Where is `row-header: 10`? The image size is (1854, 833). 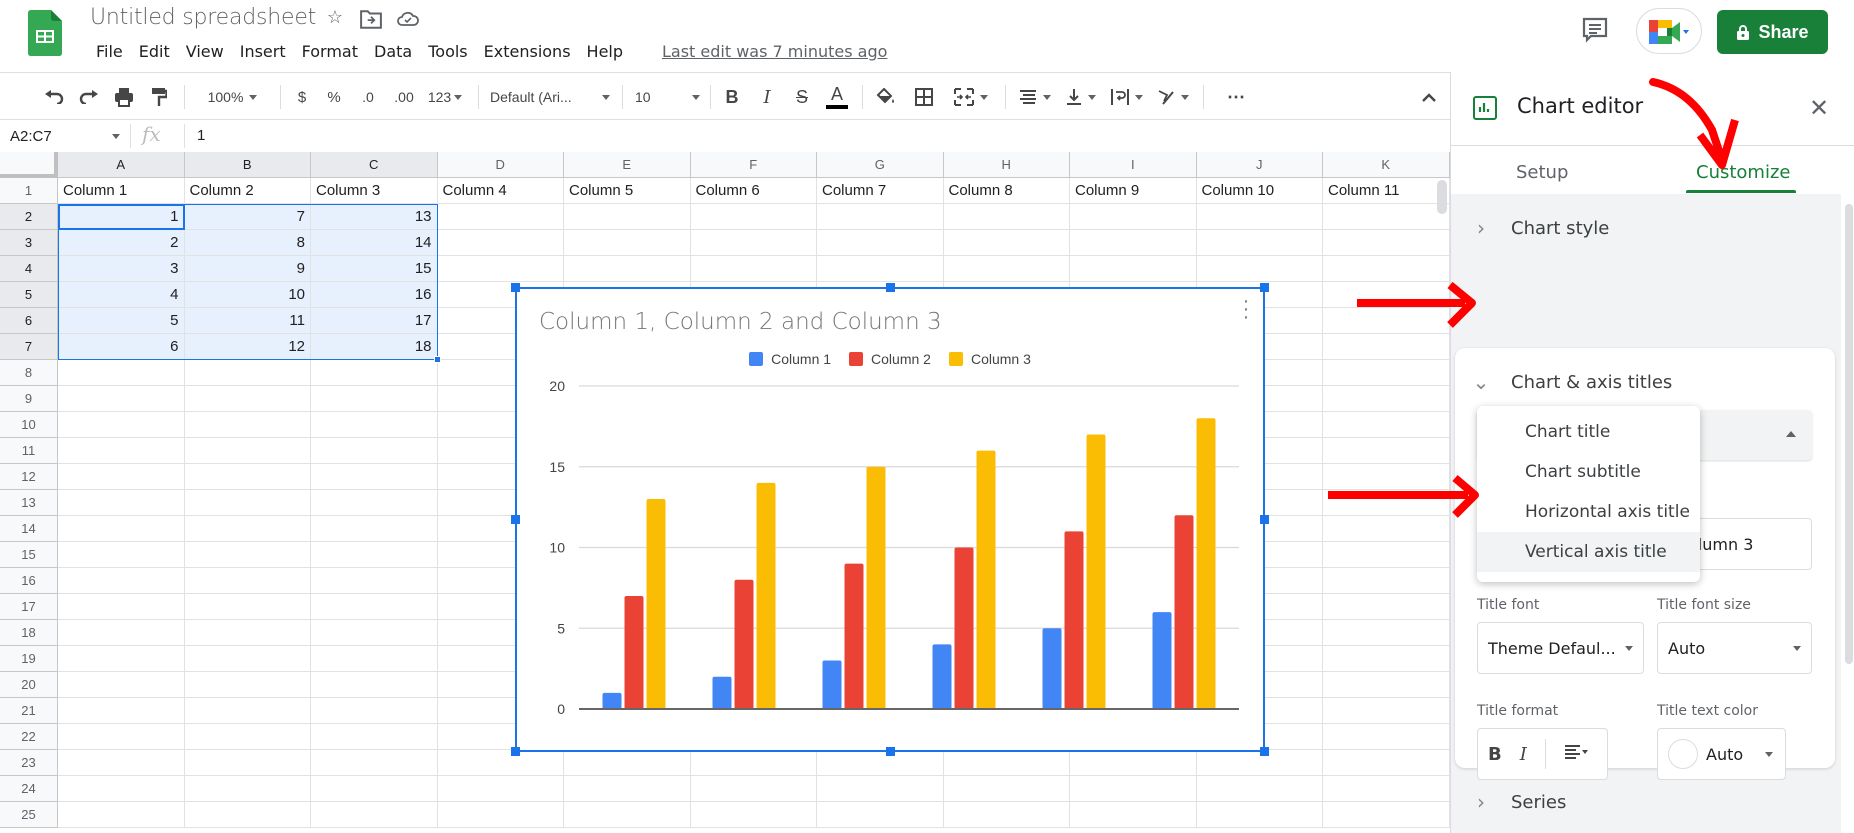 row-header: 10 is located at coordinates (29, 425).